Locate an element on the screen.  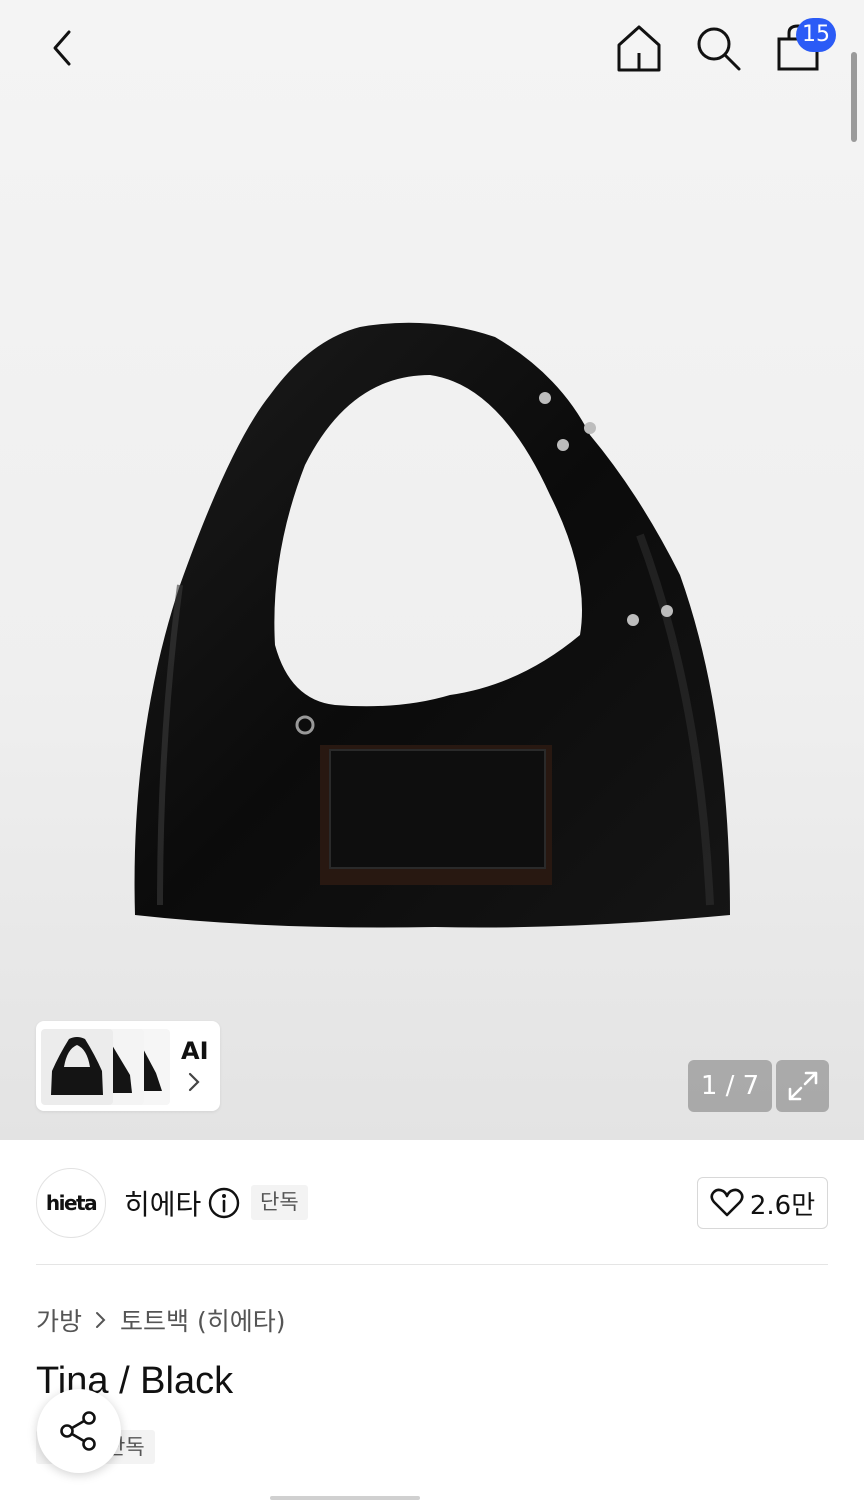
cart-count-badge: 15 is located at coordinates (816, 35).